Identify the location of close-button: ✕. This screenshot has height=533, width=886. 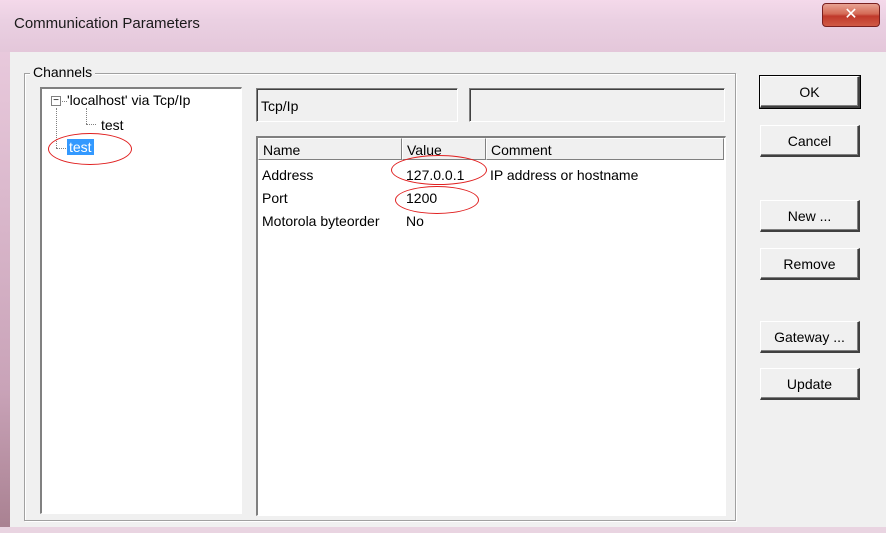
(851, 15).